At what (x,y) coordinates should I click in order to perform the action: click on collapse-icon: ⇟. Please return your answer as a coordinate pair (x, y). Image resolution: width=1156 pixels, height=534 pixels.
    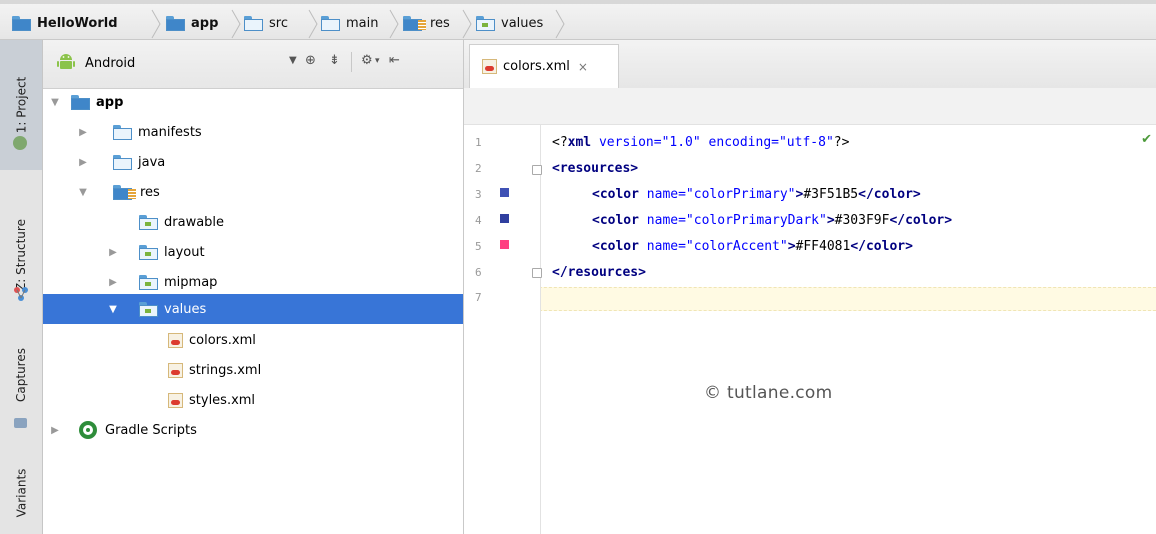
    Looking at the image, I should click on (334, 61).